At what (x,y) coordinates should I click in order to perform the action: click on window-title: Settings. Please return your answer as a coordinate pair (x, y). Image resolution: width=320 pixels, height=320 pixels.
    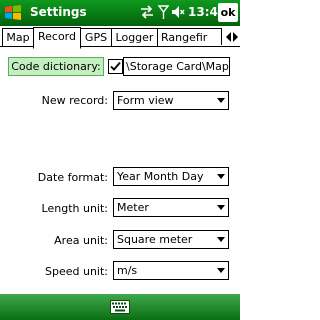
    Looking at the image, I should click on (58, 12).